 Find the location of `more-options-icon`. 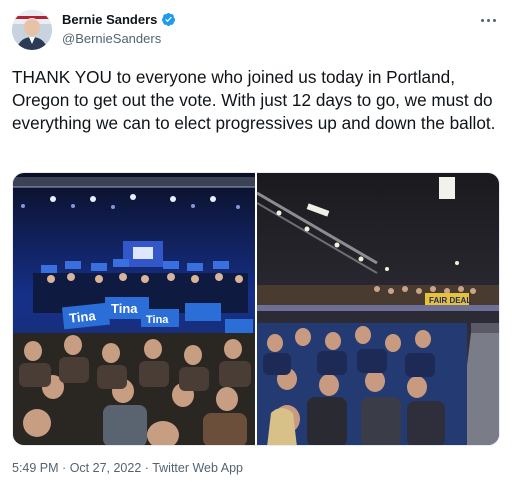

more-options-icon is located at coordinates (488, 20).